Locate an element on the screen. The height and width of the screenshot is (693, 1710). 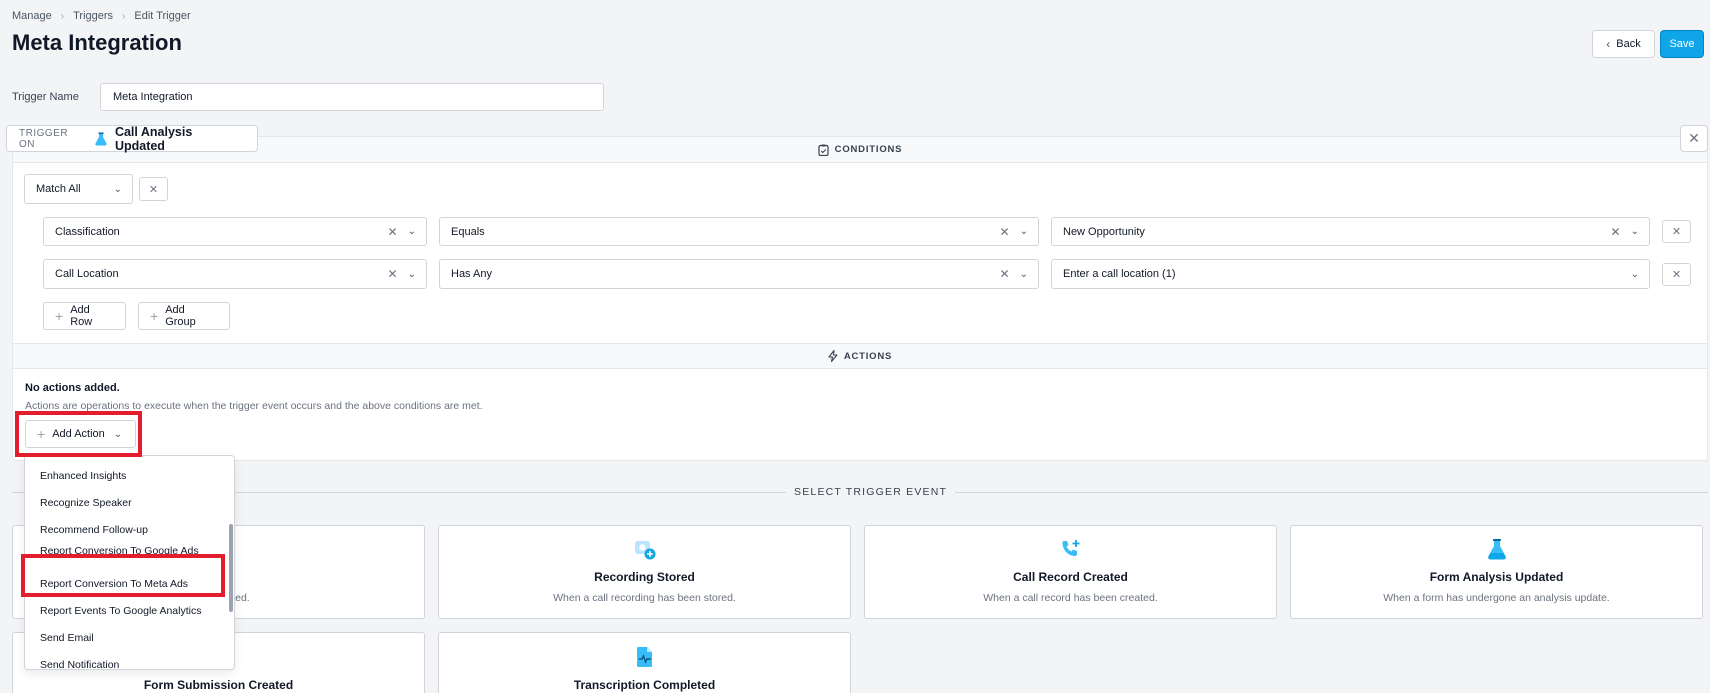
card-desc: When a call record has been created. is located at coordinates (1070, 598).